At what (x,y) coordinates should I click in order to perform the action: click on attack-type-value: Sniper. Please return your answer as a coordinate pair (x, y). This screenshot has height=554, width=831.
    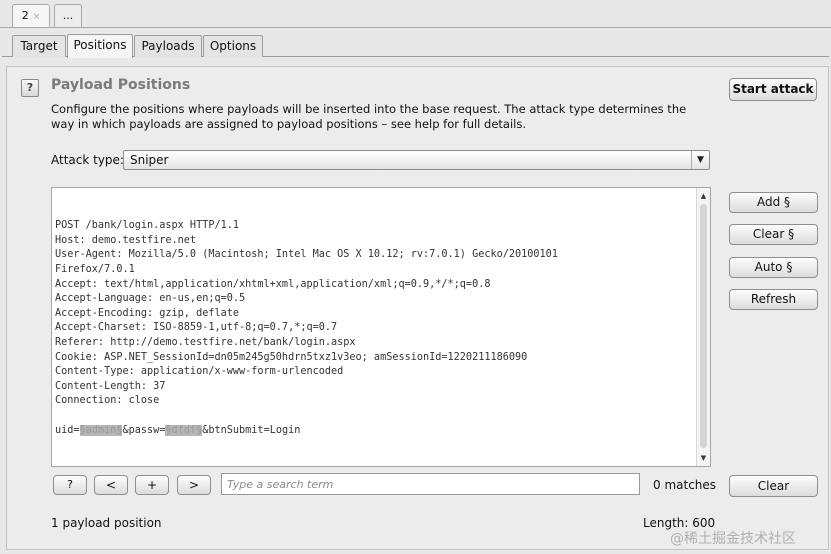
    Looking at the image, I should click on (149, 160).